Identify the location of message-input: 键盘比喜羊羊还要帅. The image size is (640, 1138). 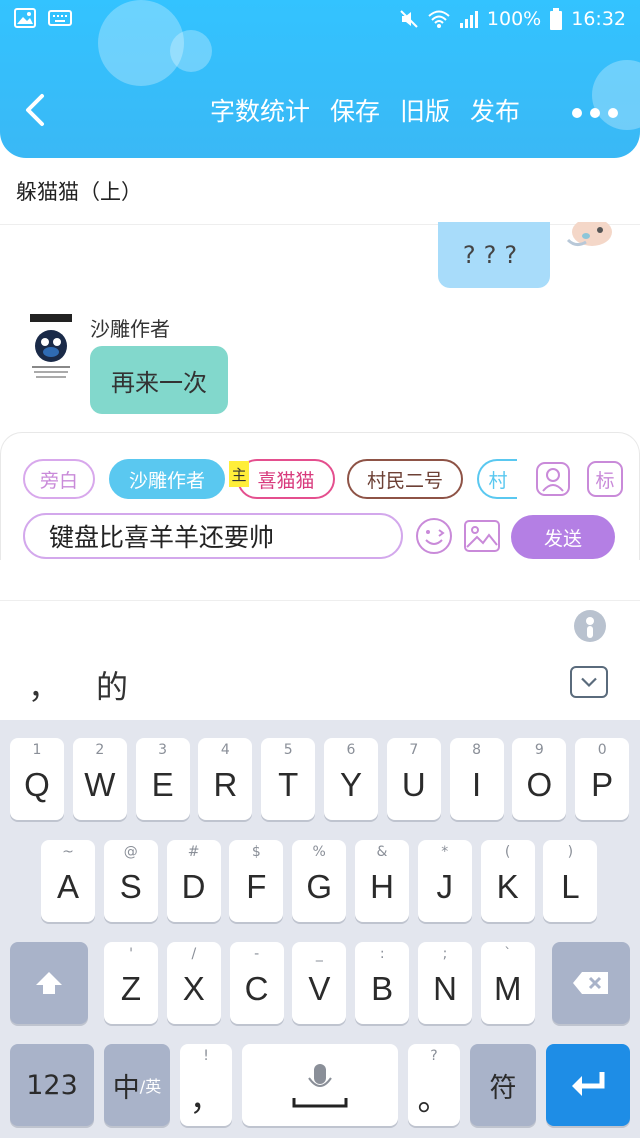
(213, 536).